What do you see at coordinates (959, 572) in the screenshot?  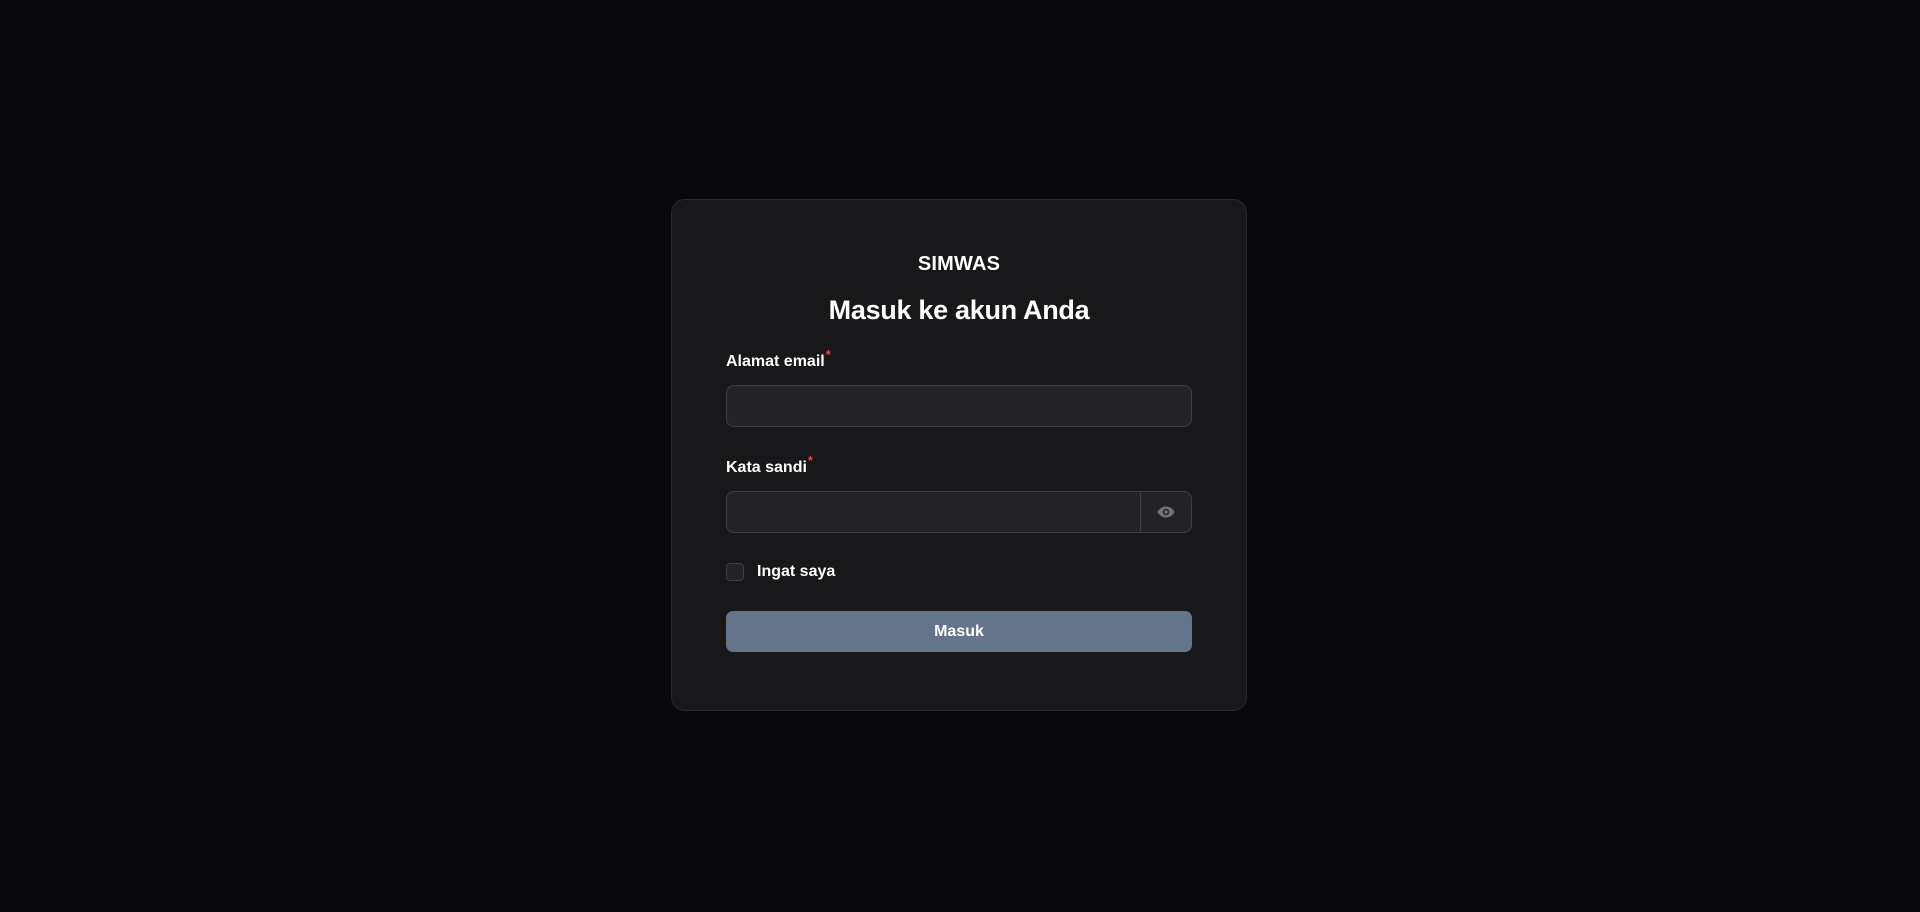 I see `remember-me: Ingat saya` at bounding box center [959, 572].